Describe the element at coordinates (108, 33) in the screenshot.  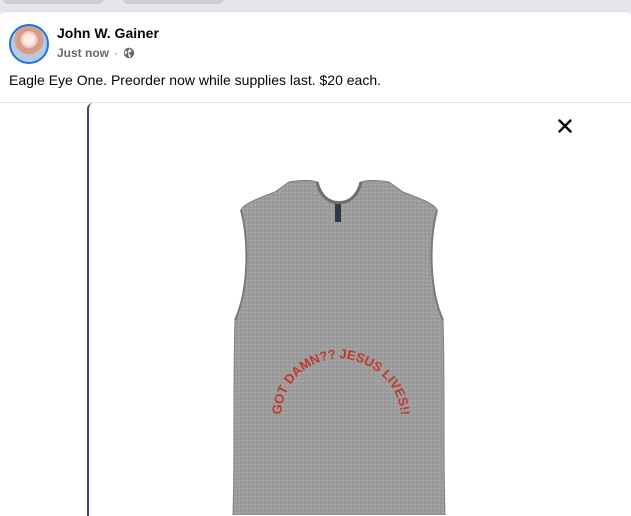
I see `author-name: John W. Gainer` at that location.